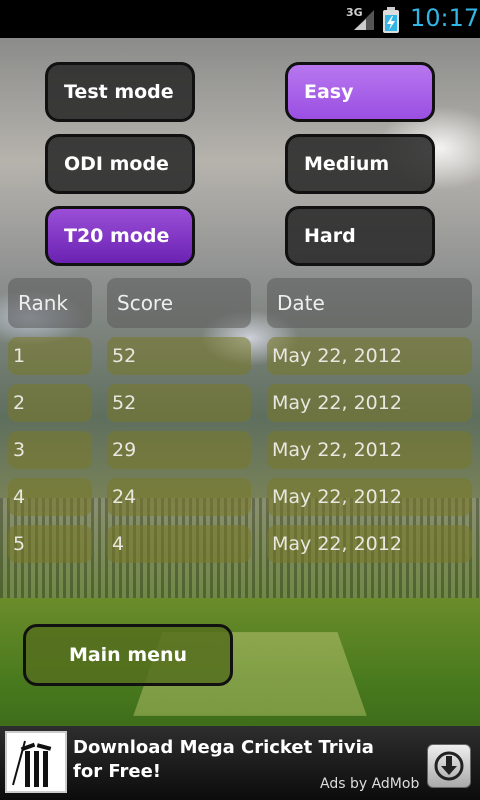 This screenshot has width=480, height=800. Describe the element at coordinates (369, 303) in the screenshot. I see `date-header: Date` at that location.